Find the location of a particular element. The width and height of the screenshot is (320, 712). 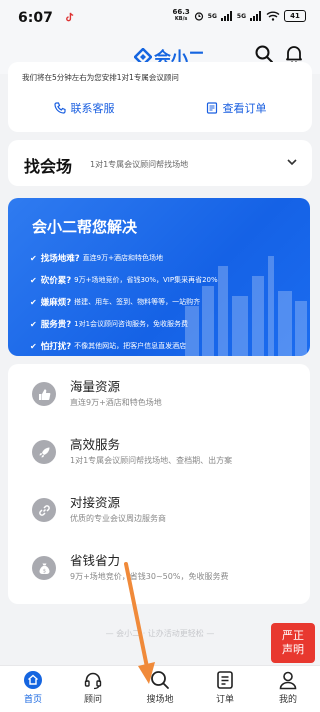

headset-icon is located at coordinates (93, 681).